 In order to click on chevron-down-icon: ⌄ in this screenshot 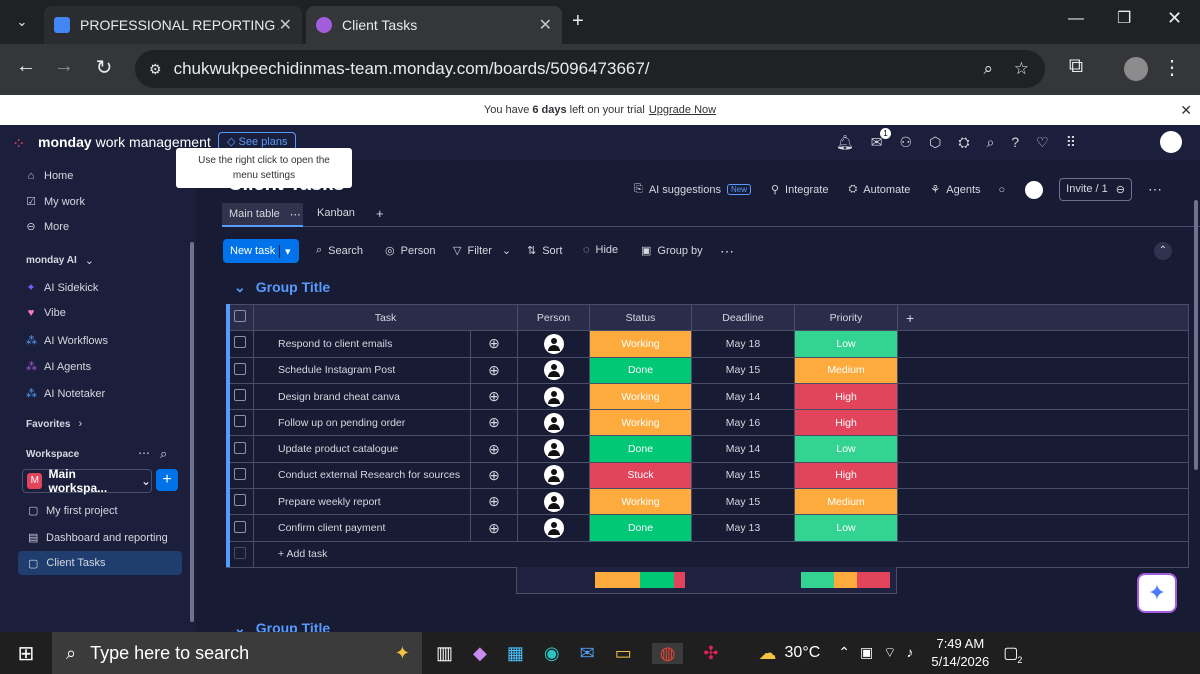, I will do `click(240, 287)`.